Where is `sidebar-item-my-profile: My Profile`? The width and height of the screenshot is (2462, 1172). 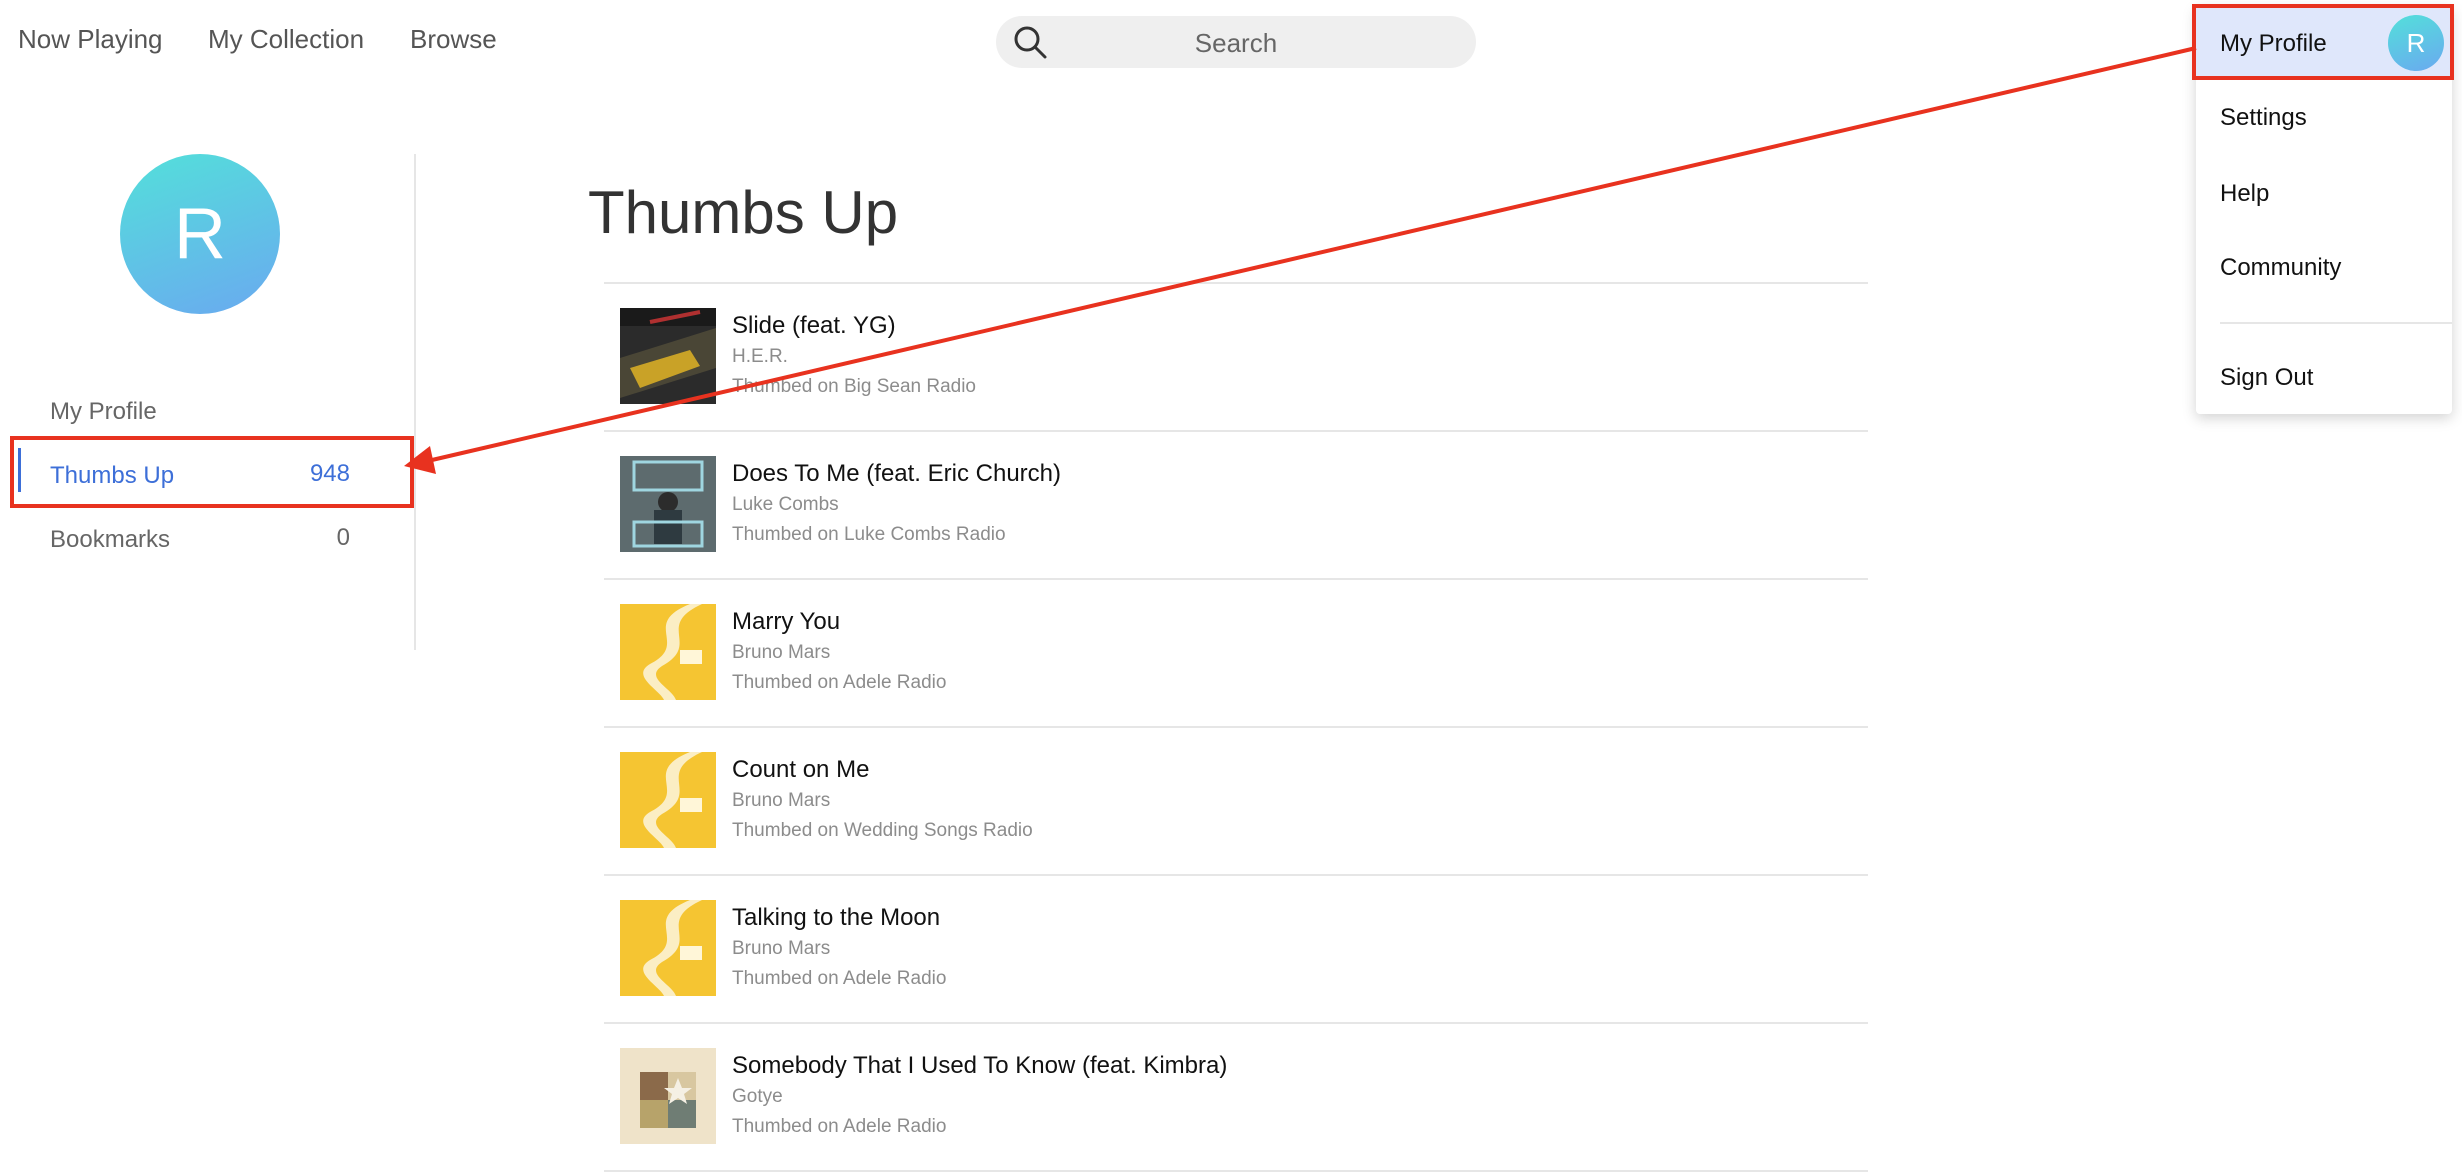
sidebar-item-my-profile: My Profile is located at coordinates (200, 412).